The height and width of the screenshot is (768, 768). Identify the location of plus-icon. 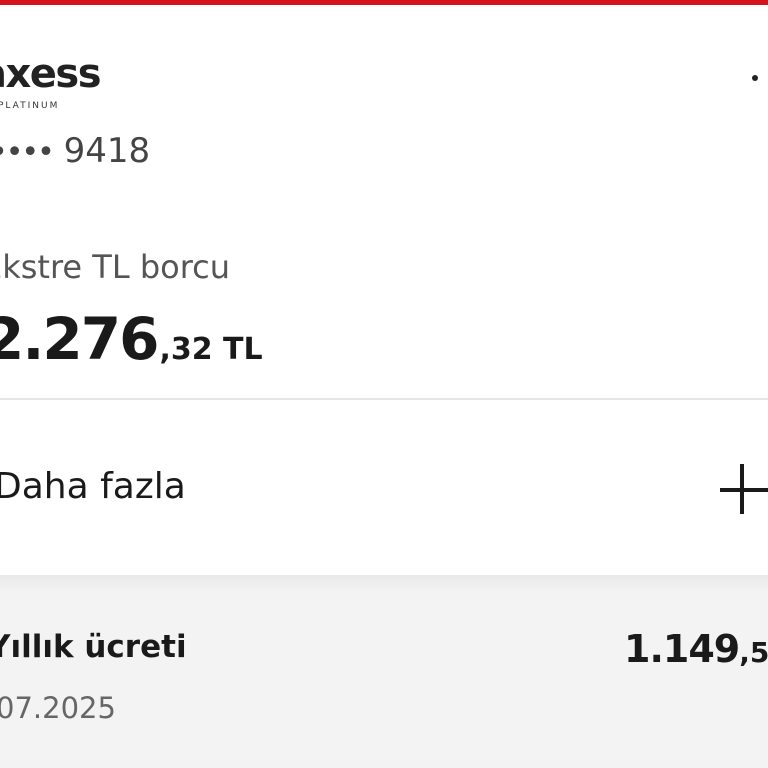
(744, 489).